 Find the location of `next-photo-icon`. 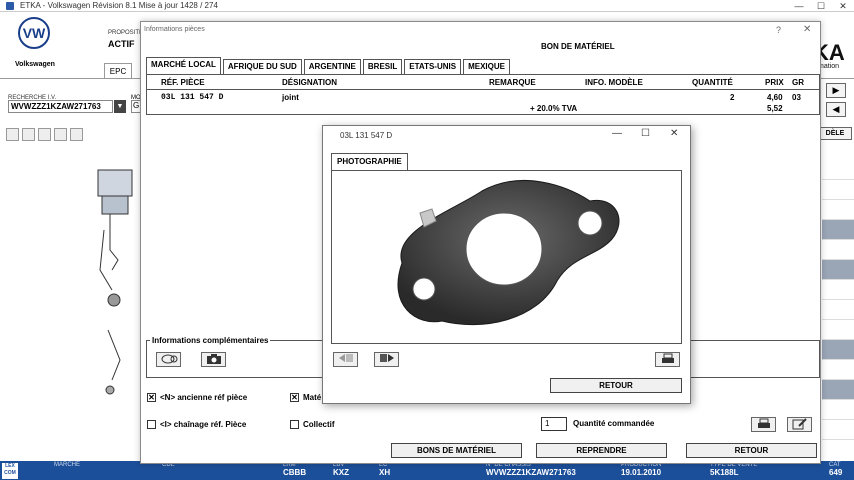

next-photo-icon is located at coordinates (386, 358).